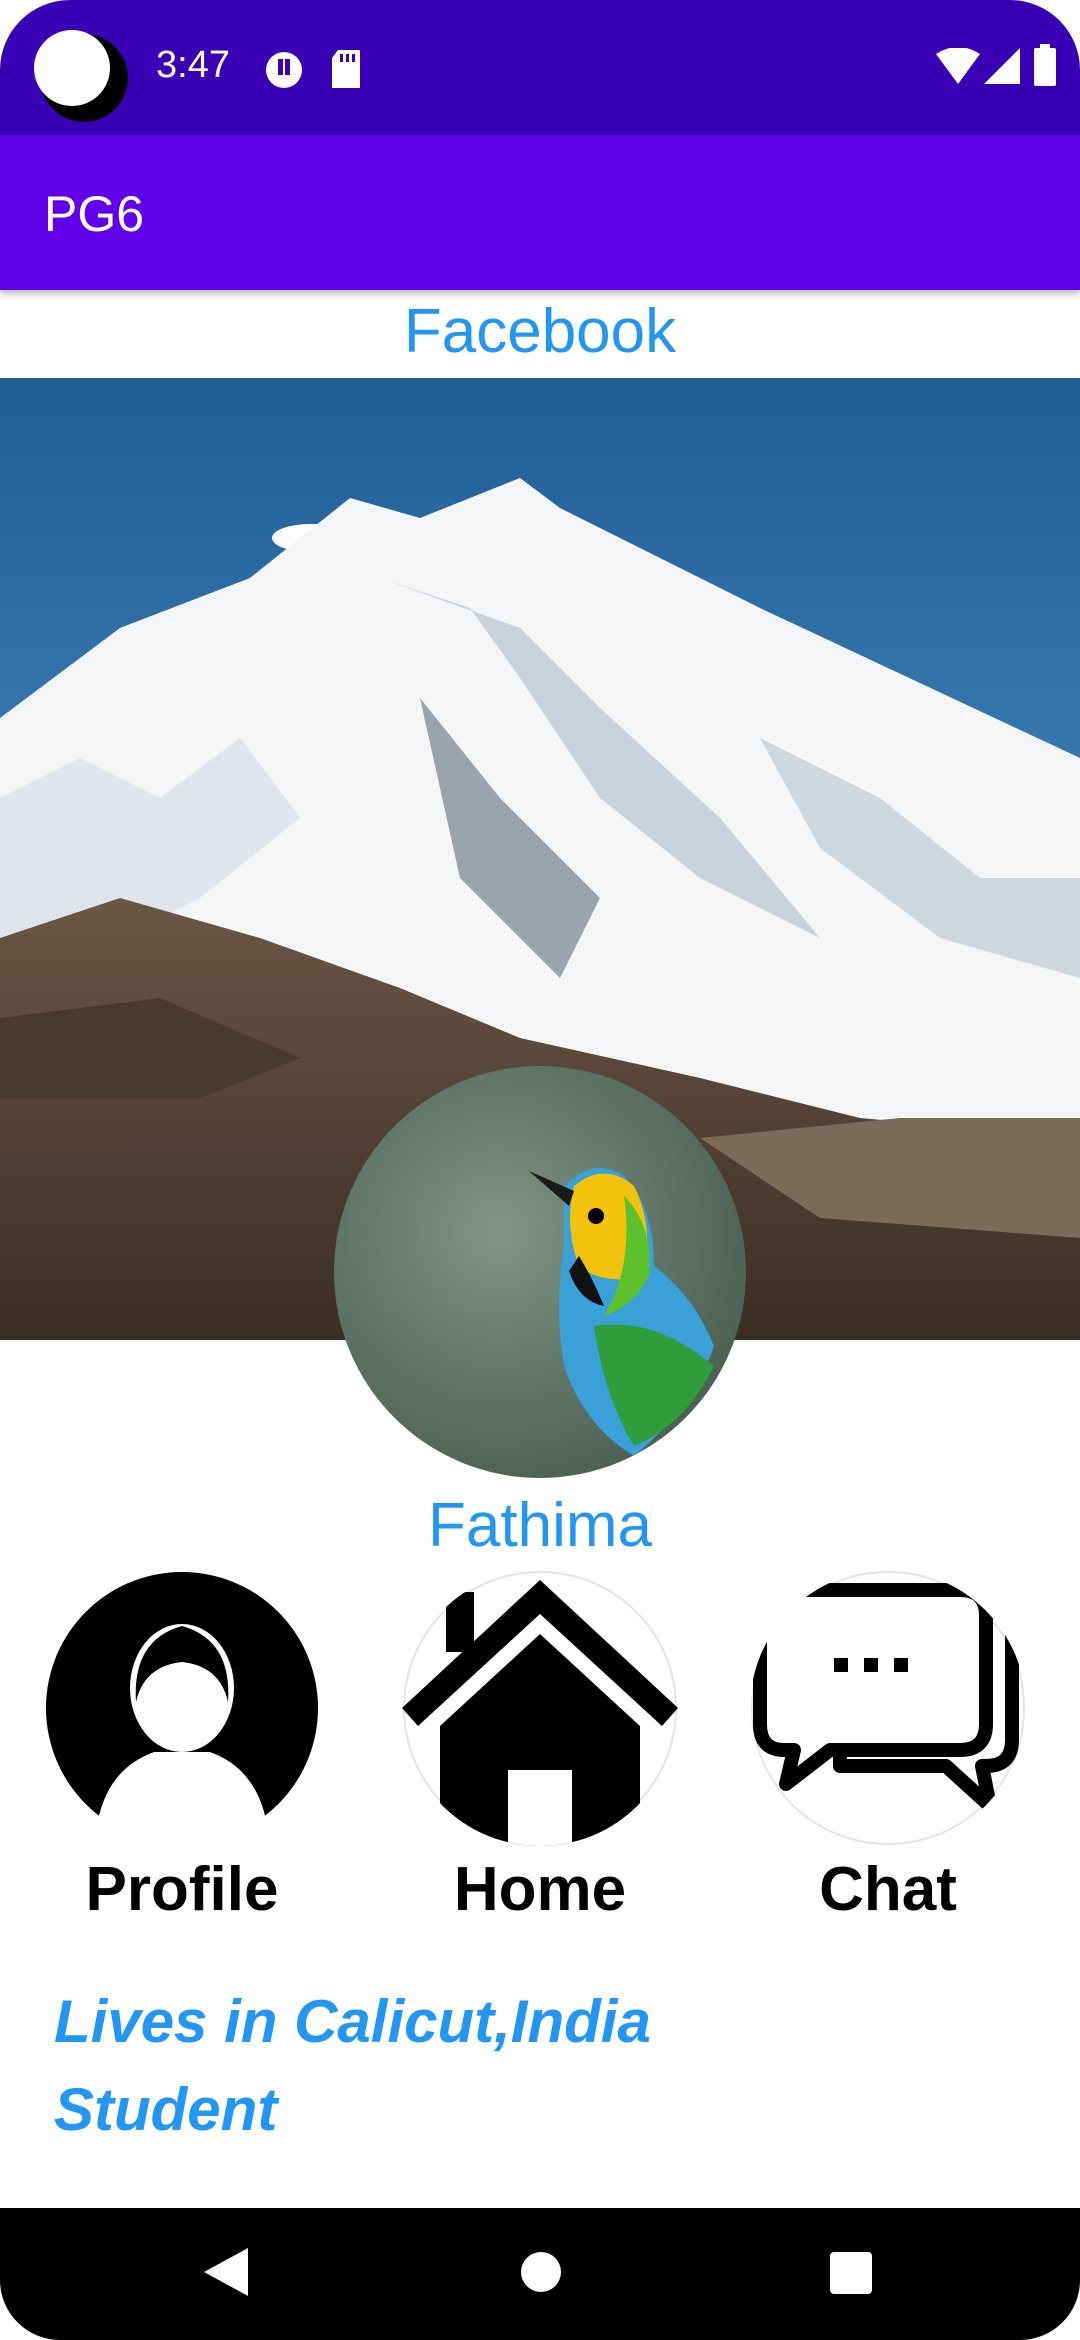 The image size is (1080, 2340). I want to click on profile-name: Fathima, so click(540, 1525).